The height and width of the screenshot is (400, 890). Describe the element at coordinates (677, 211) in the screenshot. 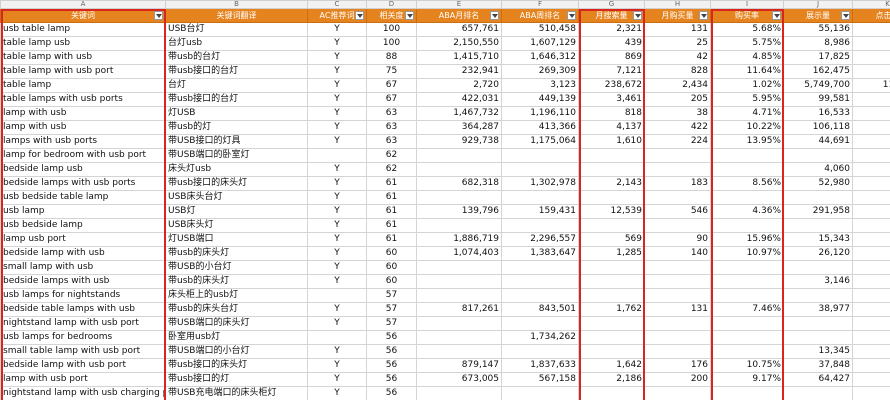

I see `cell-h: 546` at that location.